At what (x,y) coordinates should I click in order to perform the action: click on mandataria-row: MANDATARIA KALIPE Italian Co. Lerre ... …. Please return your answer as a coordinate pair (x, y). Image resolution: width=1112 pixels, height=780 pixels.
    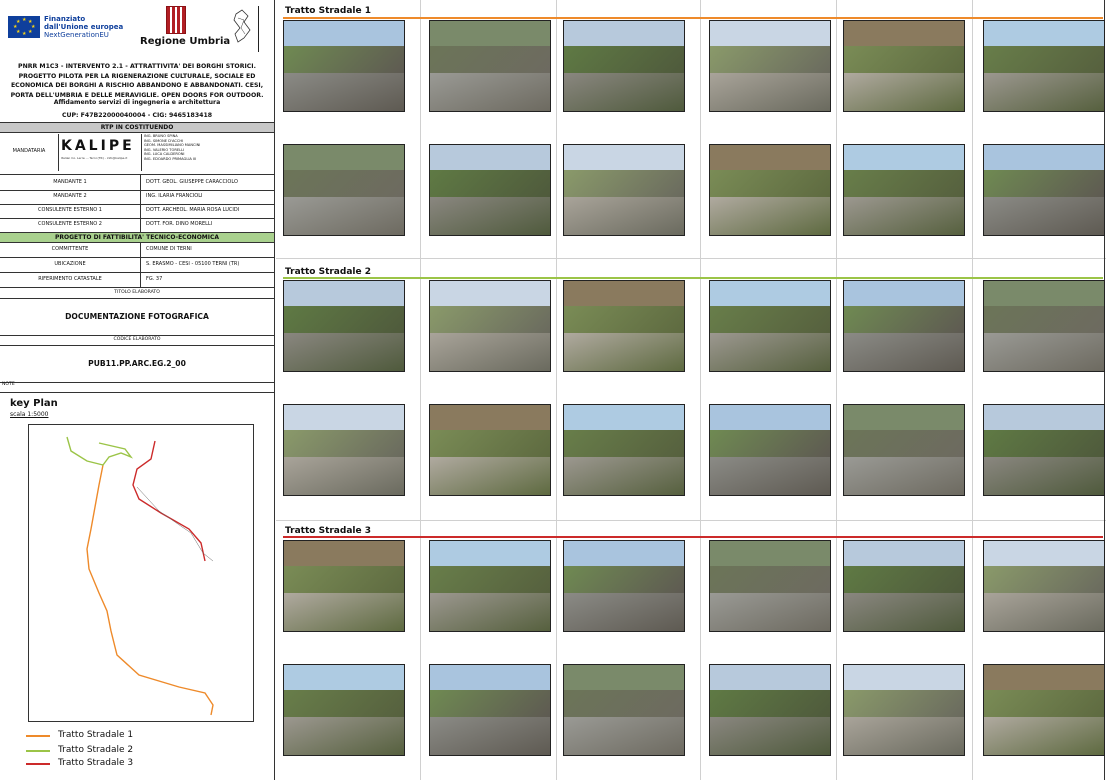
    Looking at the image, I should click on (137, 153).